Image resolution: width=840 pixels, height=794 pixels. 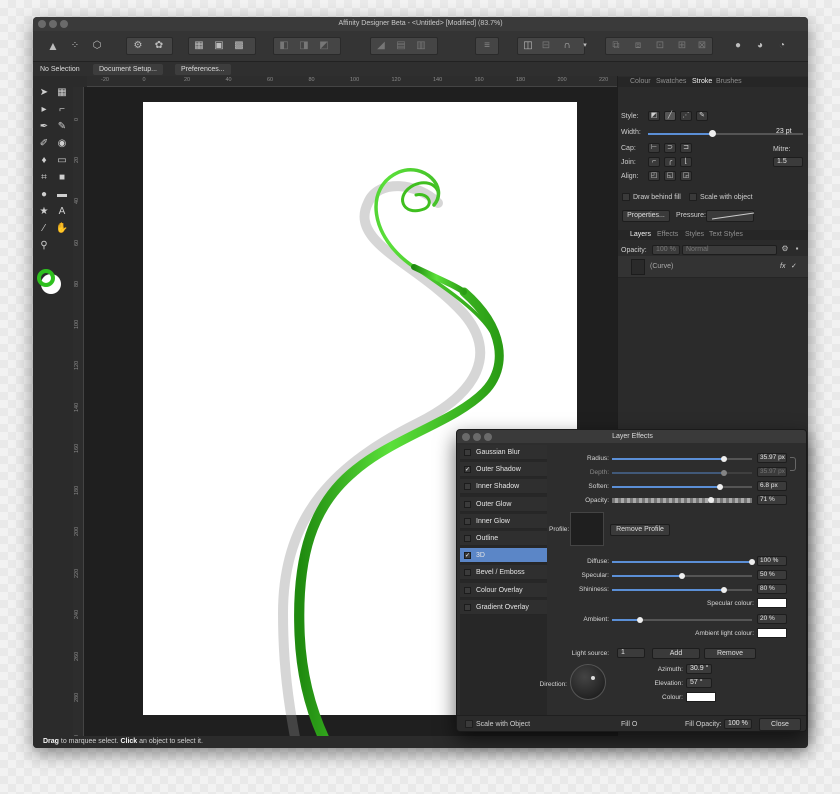 What do you see at coordinates (788, 162) in the screenshot?
I see `mitre-field: 1.5` at bounding box center [788, 162].